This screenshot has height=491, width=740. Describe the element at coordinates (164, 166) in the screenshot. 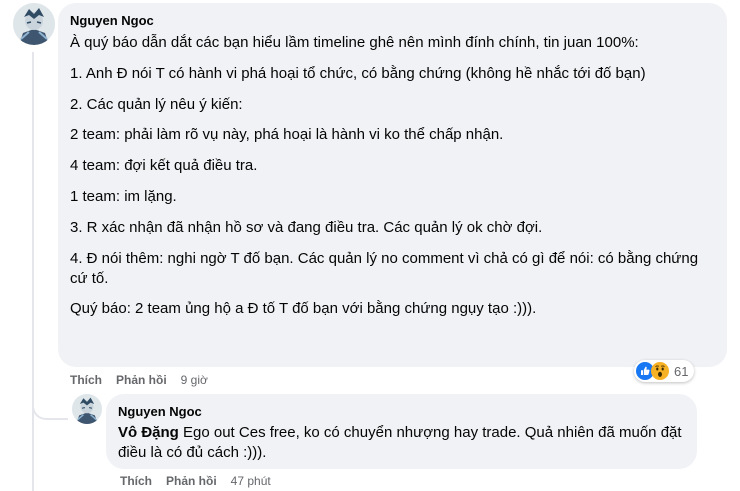

I see `comment-paragraph: 4 team: đợi kết quả điều tra.` at that location.